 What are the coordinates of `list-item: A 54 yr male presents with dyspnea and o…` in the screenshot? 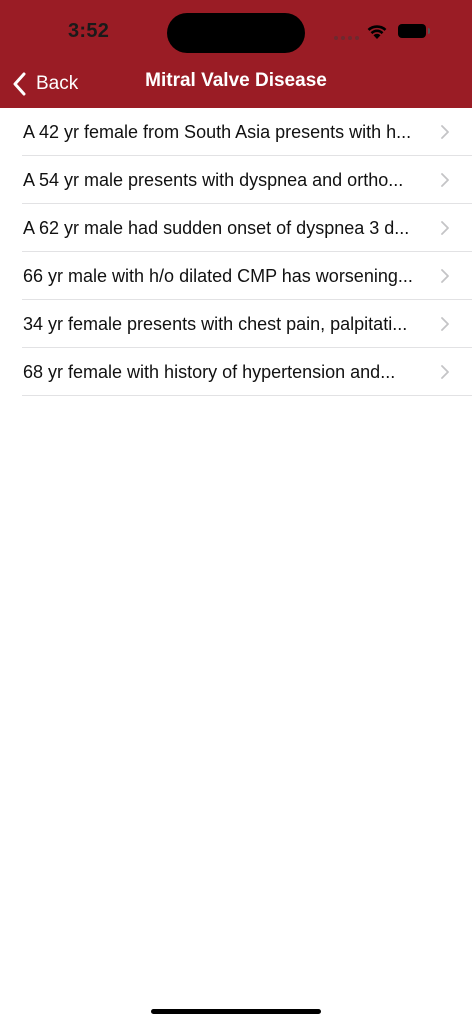 It's located at (236, 180).